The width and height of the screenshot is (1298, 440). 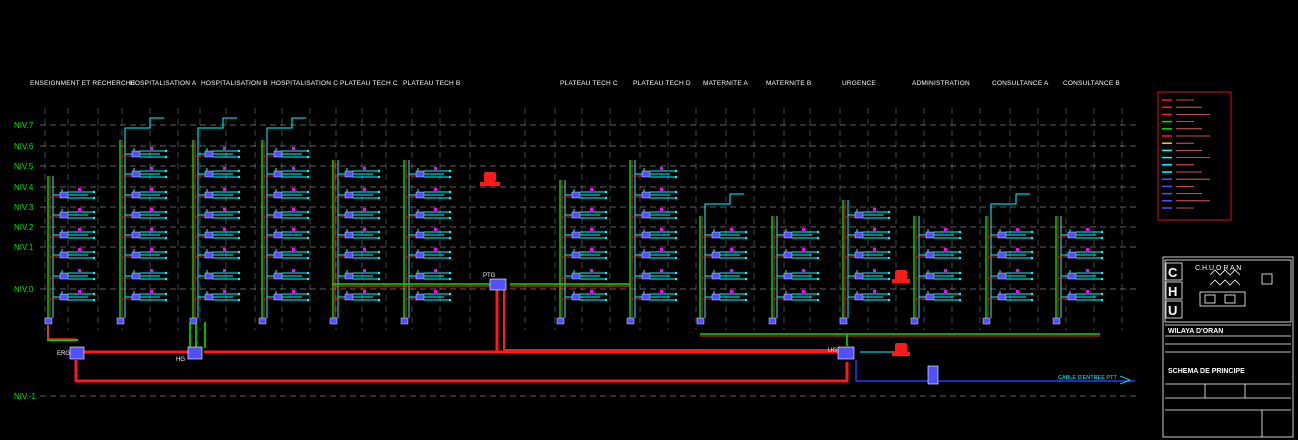 I want to click on cable-entry-label: CABLE D'ENTREE PTT, so click(x=1087, y=378).